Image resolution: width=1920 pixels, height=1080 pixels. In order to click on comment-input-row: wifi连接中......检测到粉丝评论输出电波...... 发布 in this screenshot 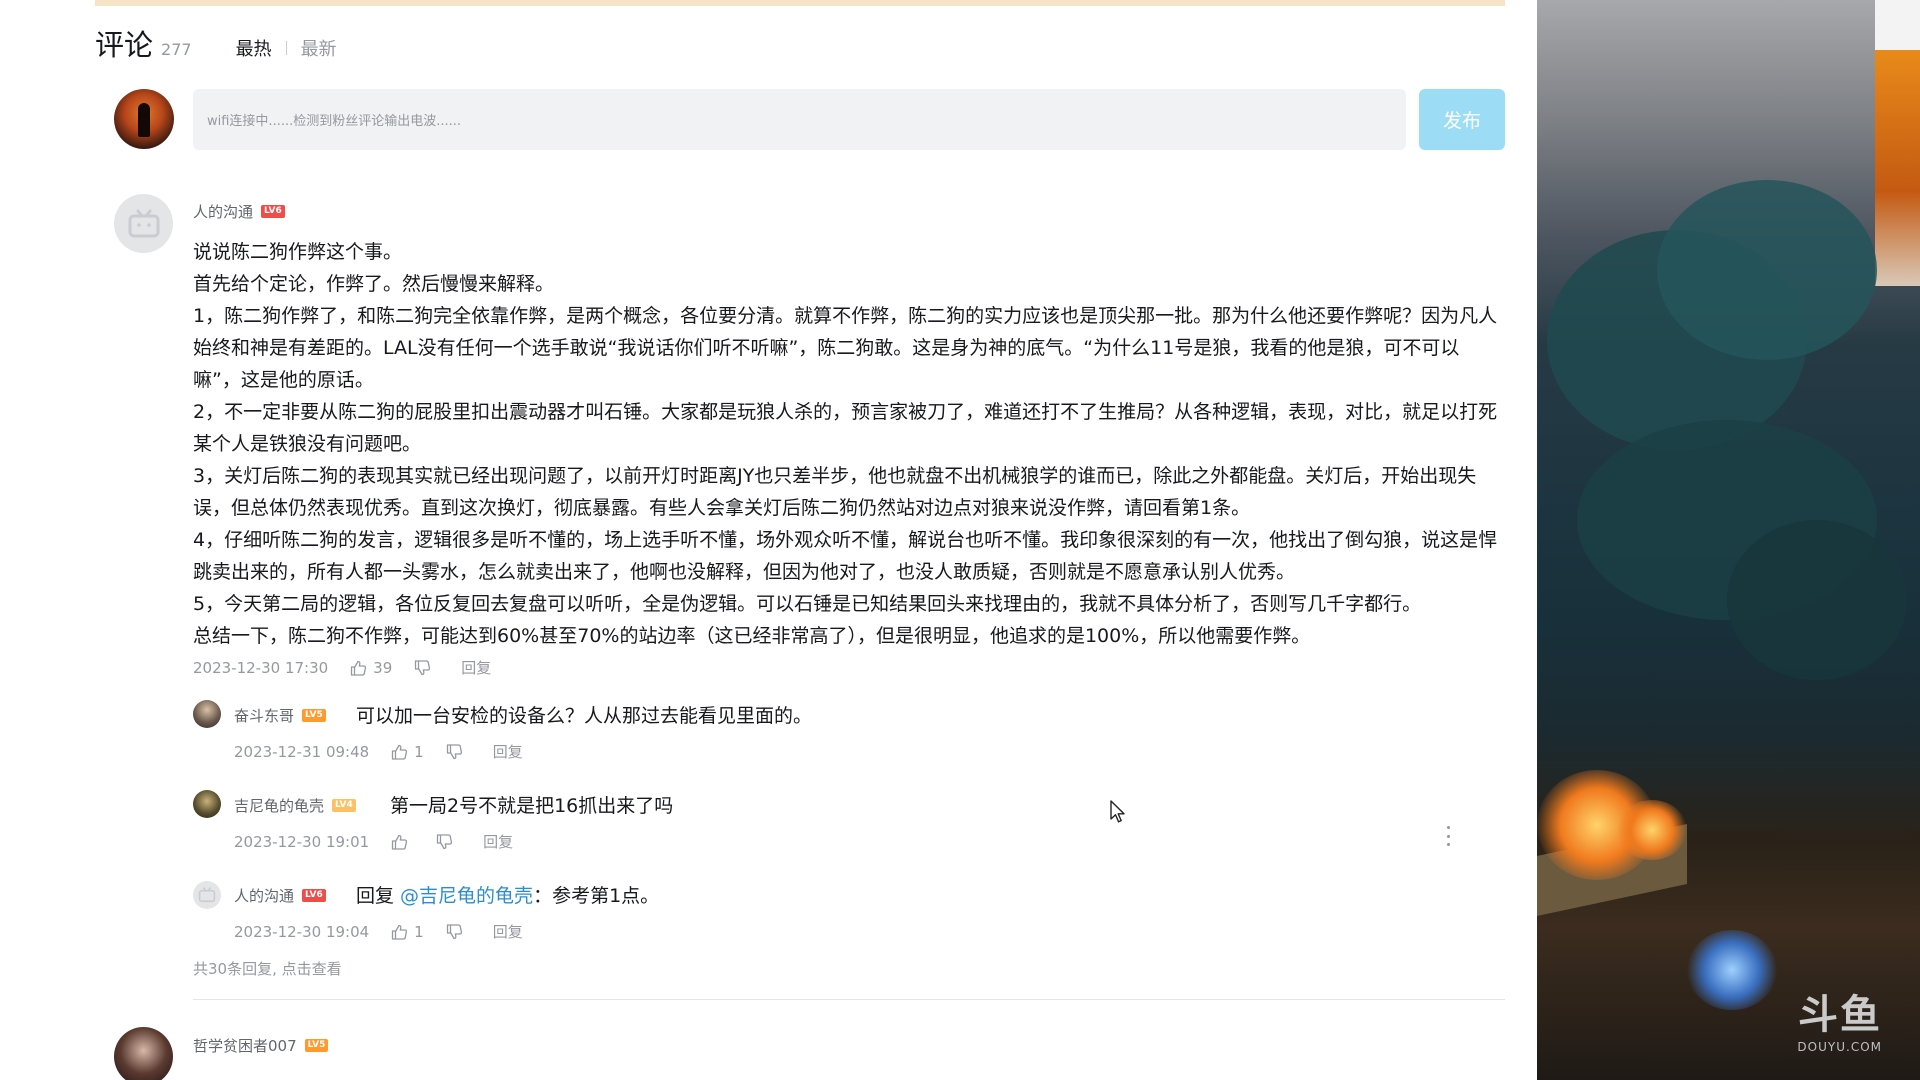, I will do `click(809, 119)`.